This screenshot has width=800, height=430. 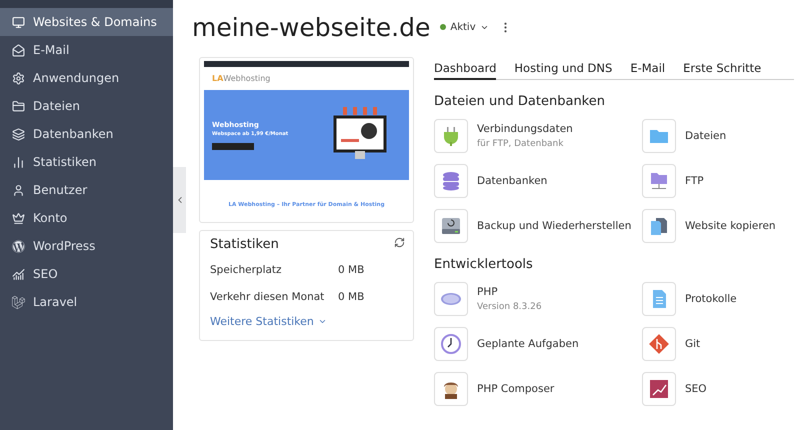 What do you see at coordinates (18, 50) in the screenshot?
I see `envelope-icon` at bounding box center [18, 50].